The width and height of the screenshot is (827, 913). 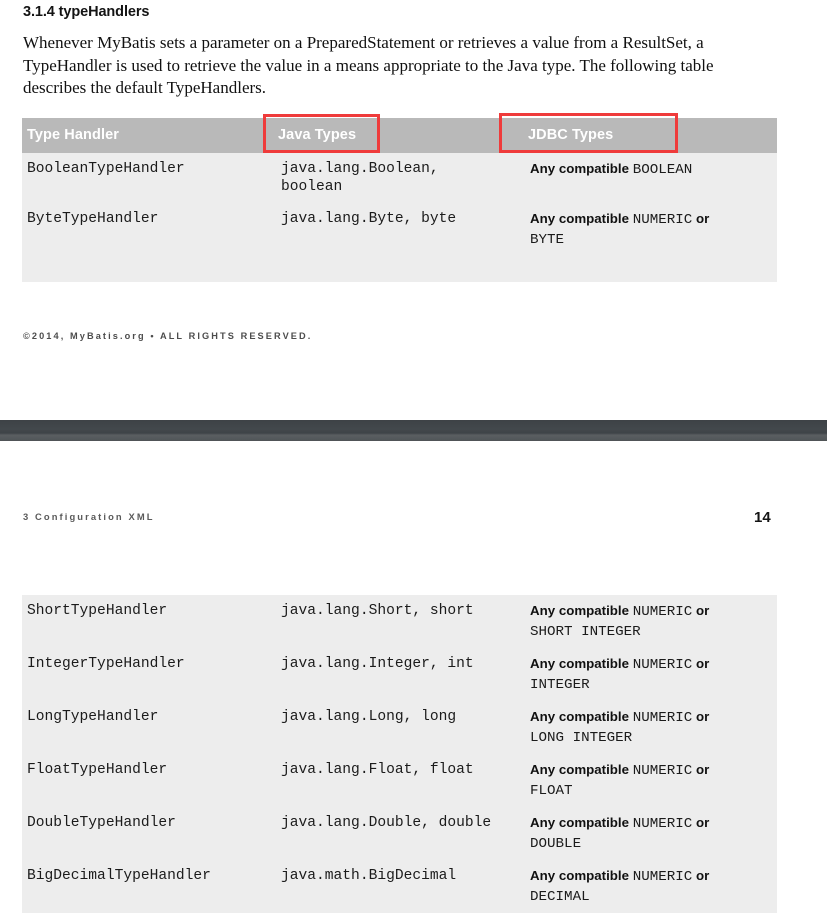 What do you see at coordinates (89, 516) in the screenshot?
I see `running-head: 3 Configuration XML` at bounding box center [89, 516].